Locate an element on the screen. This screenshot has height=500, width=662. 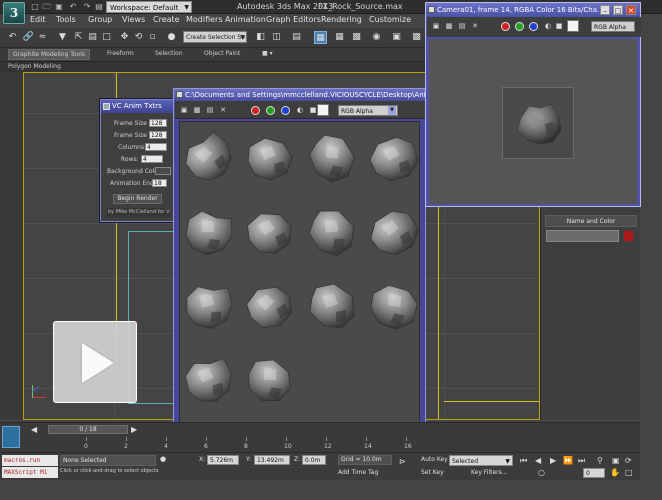
x-coordinate-field: 5.726m is located at coordinates (223, 460).